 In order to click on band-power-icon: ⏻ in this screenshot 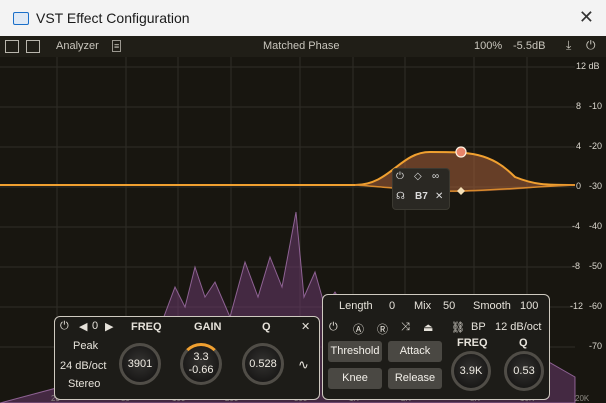, I will do `click(400, 176)`.